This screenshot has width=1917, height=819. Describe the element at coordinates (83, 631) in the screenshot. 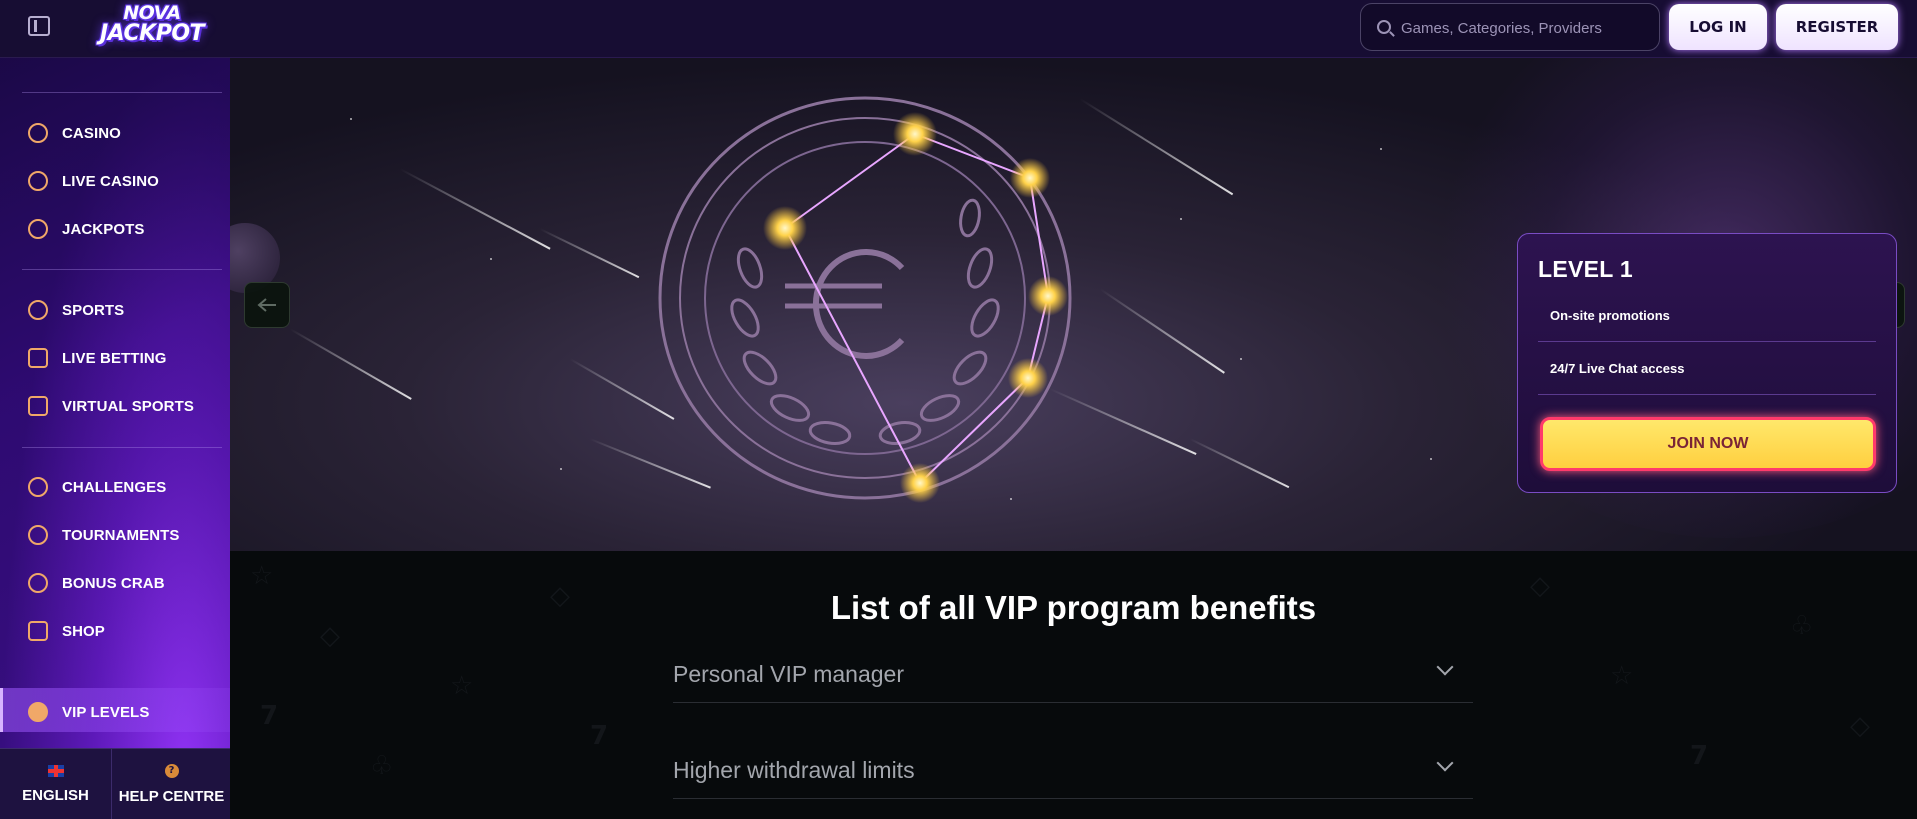

I see `sidebar-item-label: SHOP` at that location.